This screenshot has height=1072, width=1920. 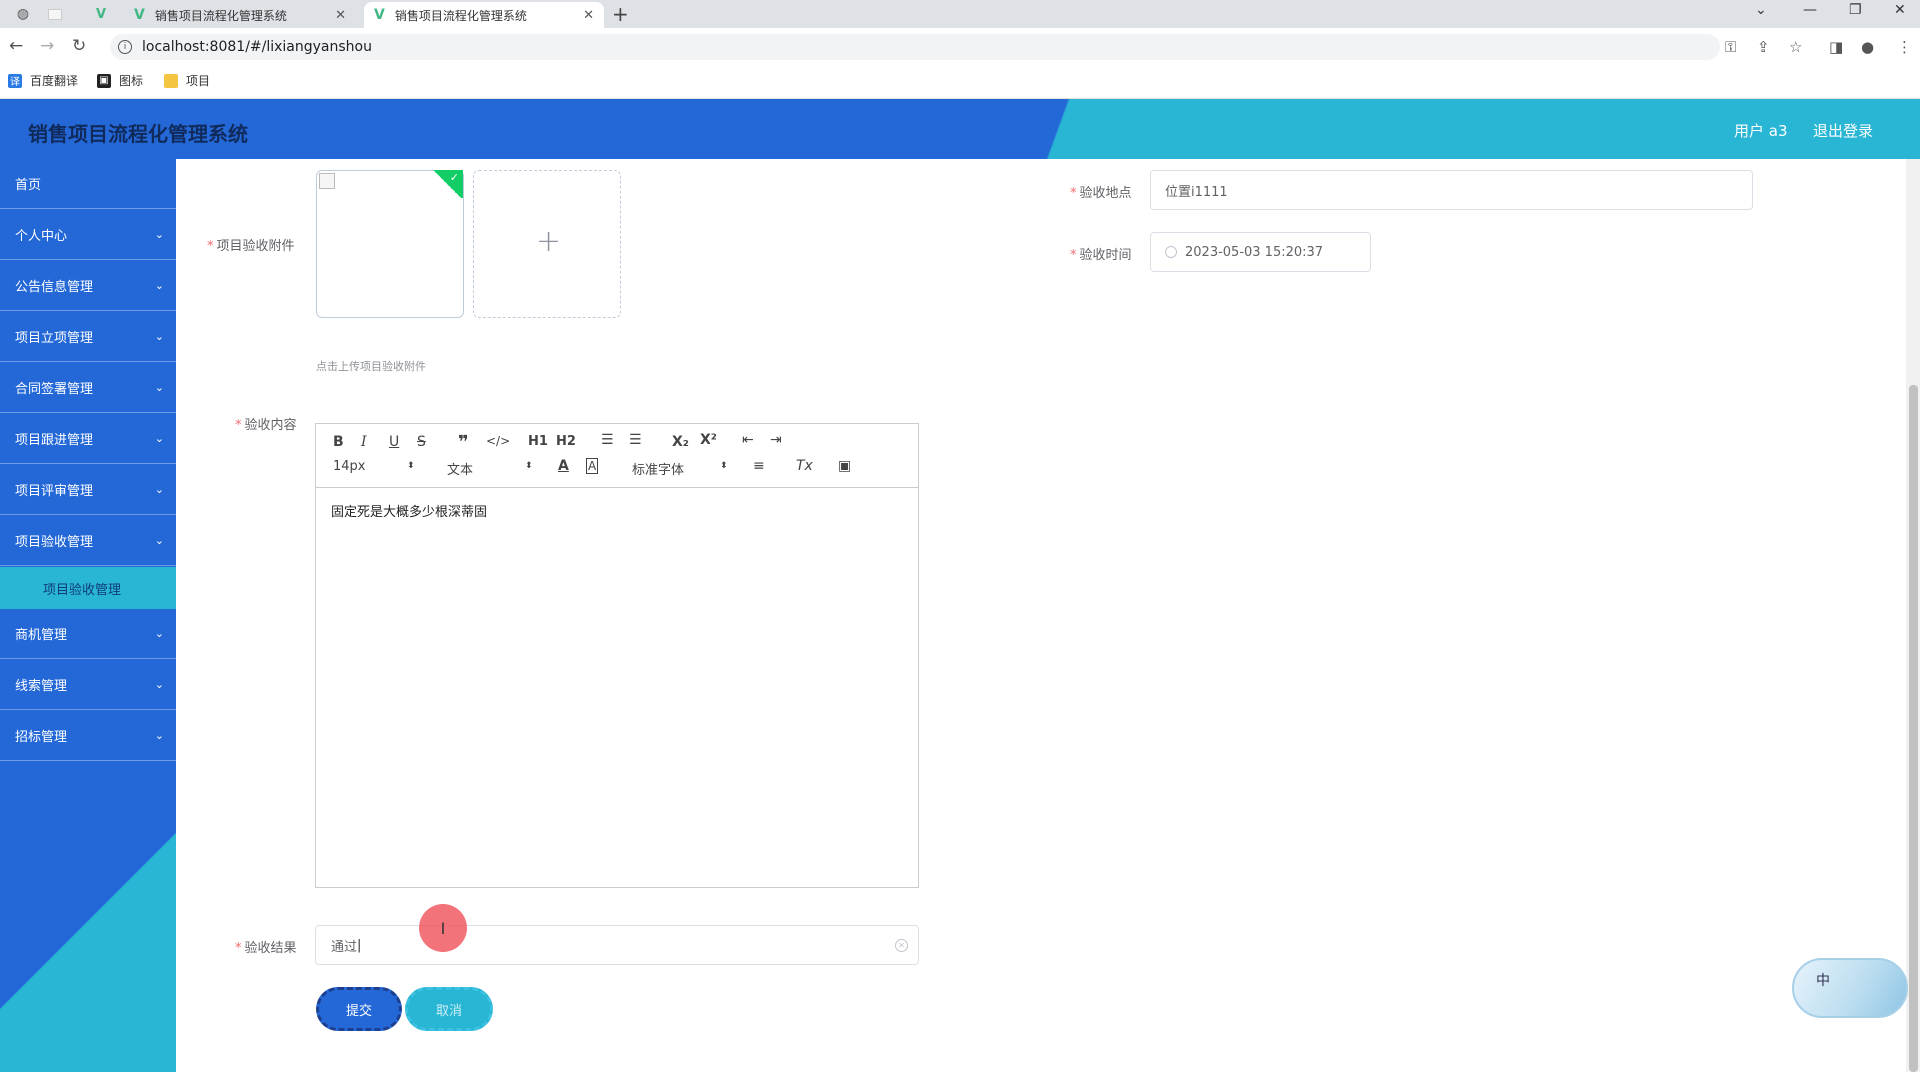 I want to click on profile-icon: ●, so click(x=1867, y=47).